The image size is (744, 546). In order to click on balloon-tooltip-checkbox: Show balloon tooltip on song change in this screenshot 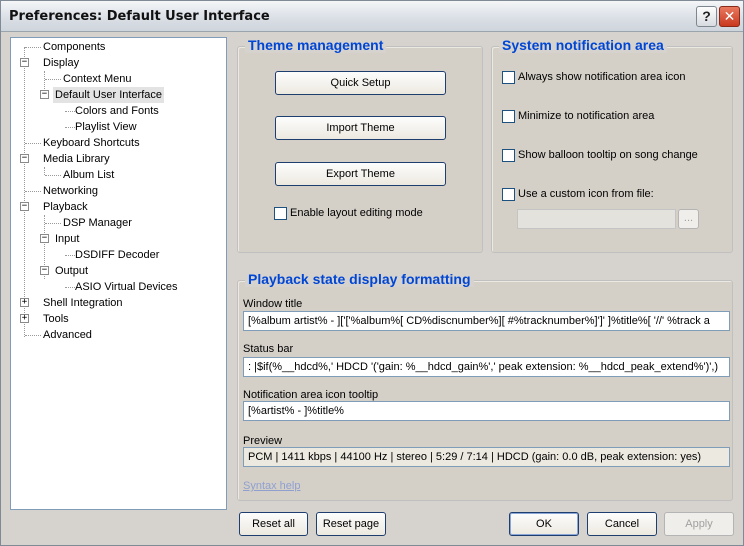, I will do `click(600, 156)`.